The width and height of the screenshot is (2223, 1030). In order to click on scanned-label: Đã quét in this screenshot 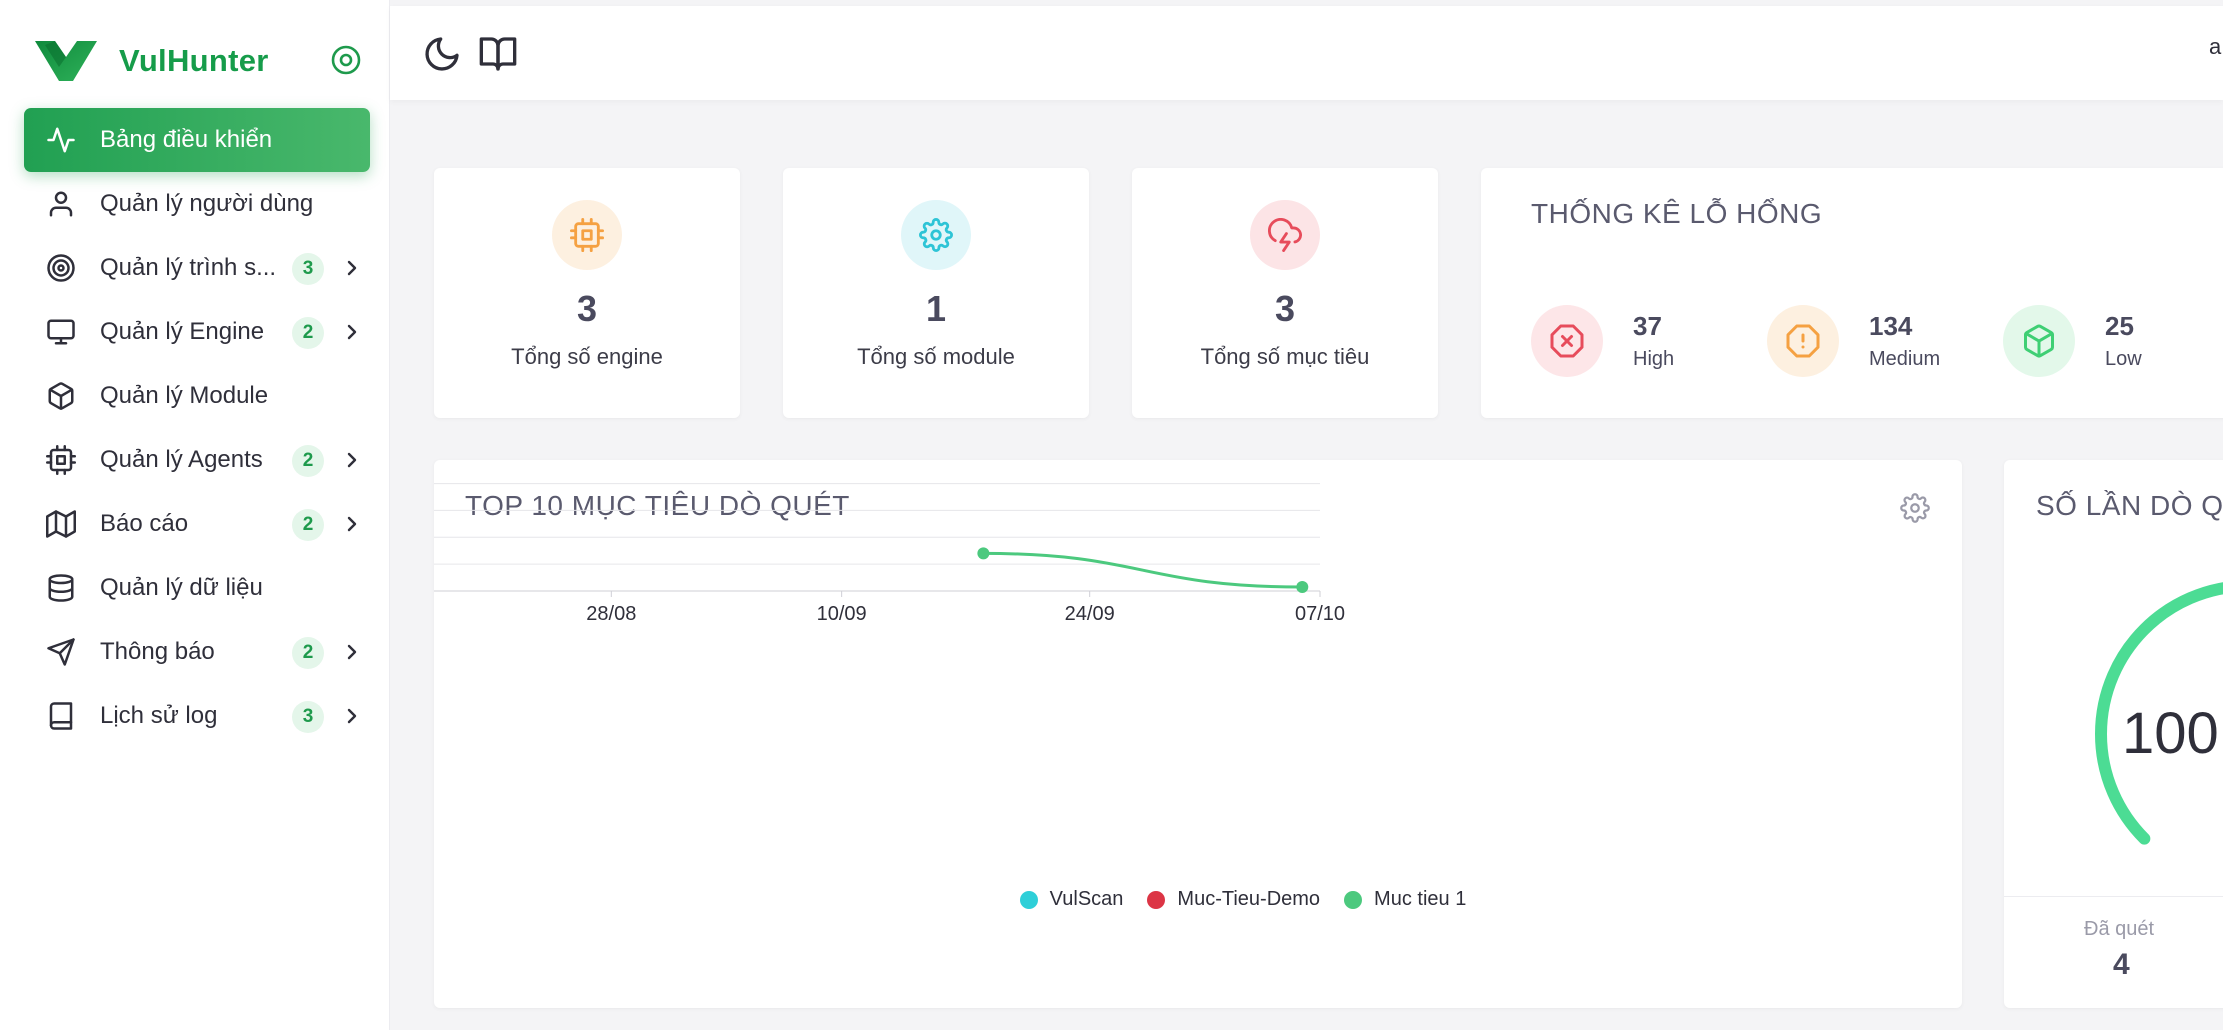, I will do `click(2119, 929)`.